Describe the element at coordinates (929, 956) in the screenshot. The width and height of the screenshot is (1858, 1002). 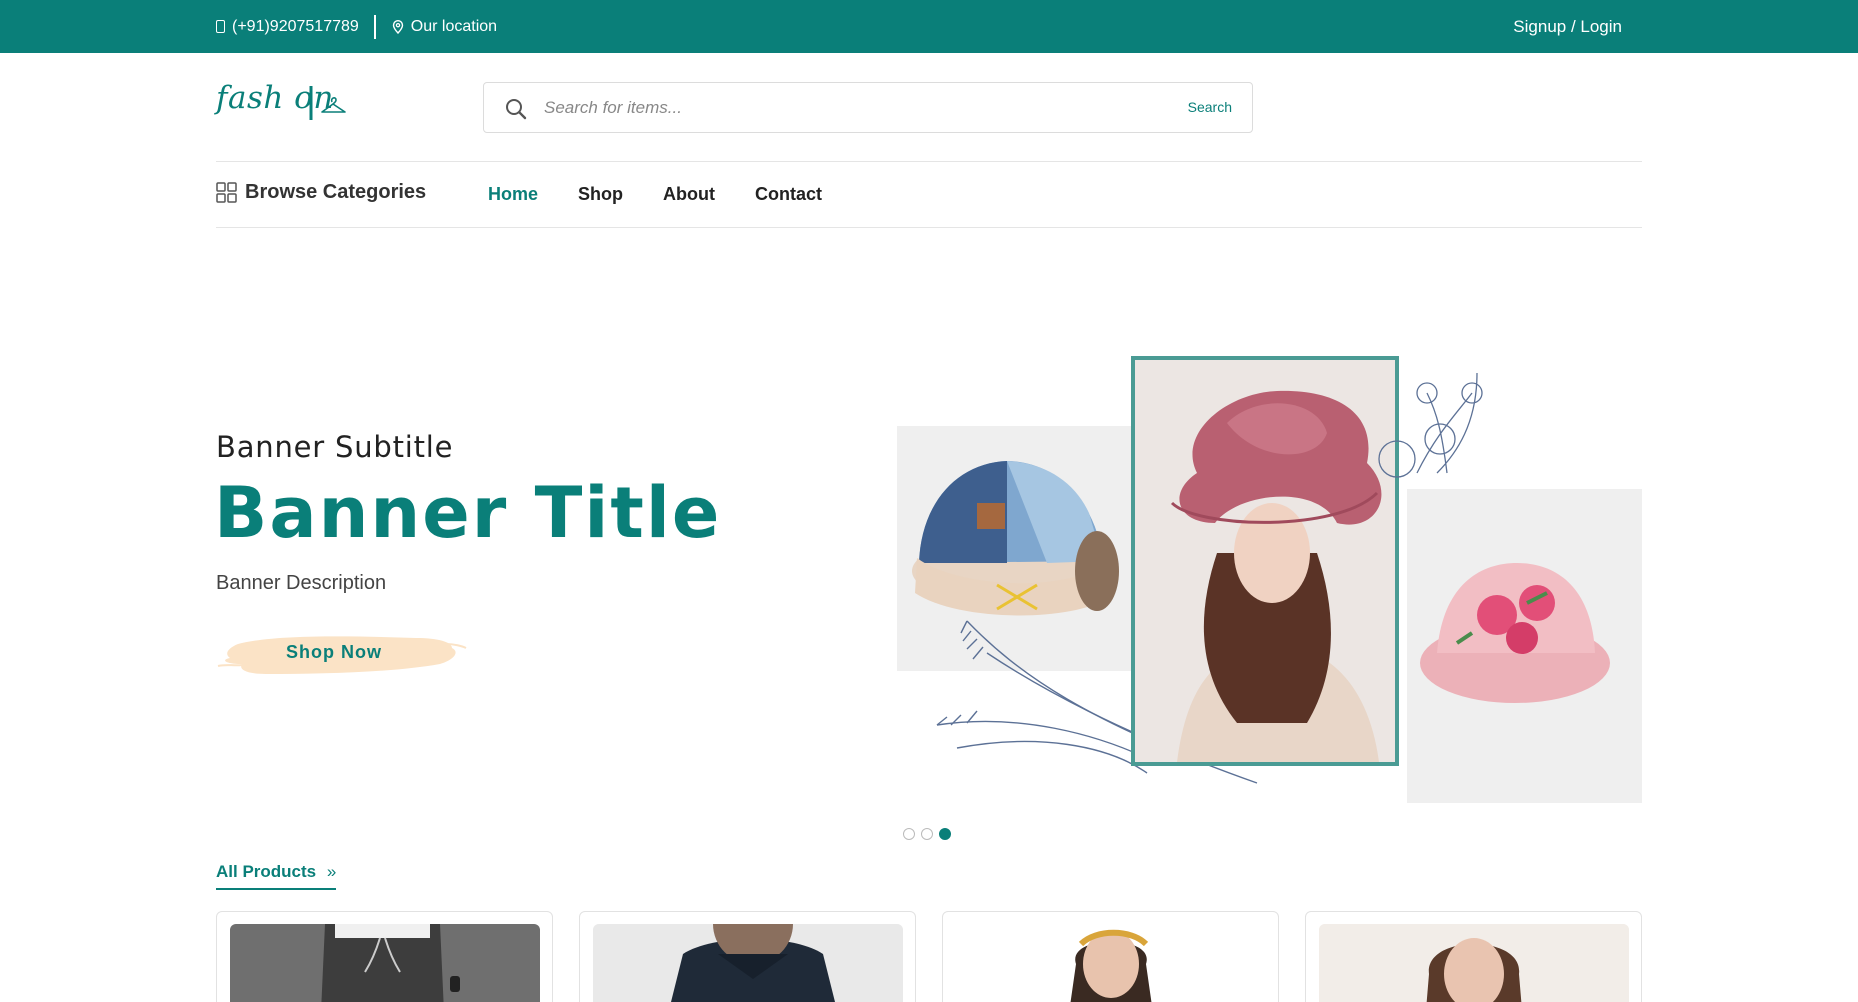
I see `product-grid` at that location.